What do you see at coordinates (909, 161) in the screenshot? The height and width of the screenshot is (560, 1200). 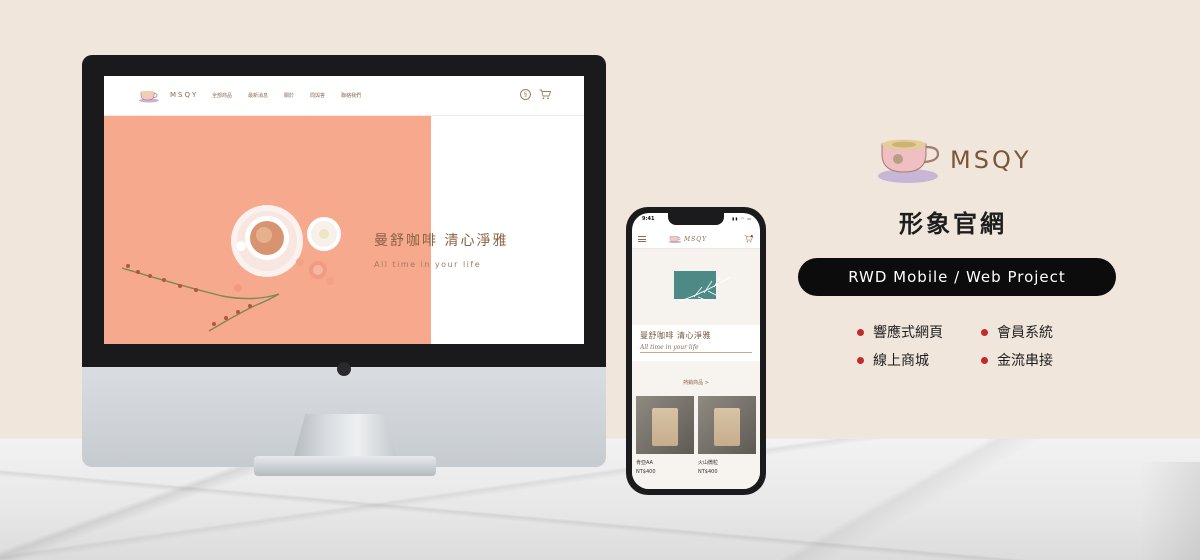 I see `brand-coffee-cup-icon` at bounding box center [909, 161].